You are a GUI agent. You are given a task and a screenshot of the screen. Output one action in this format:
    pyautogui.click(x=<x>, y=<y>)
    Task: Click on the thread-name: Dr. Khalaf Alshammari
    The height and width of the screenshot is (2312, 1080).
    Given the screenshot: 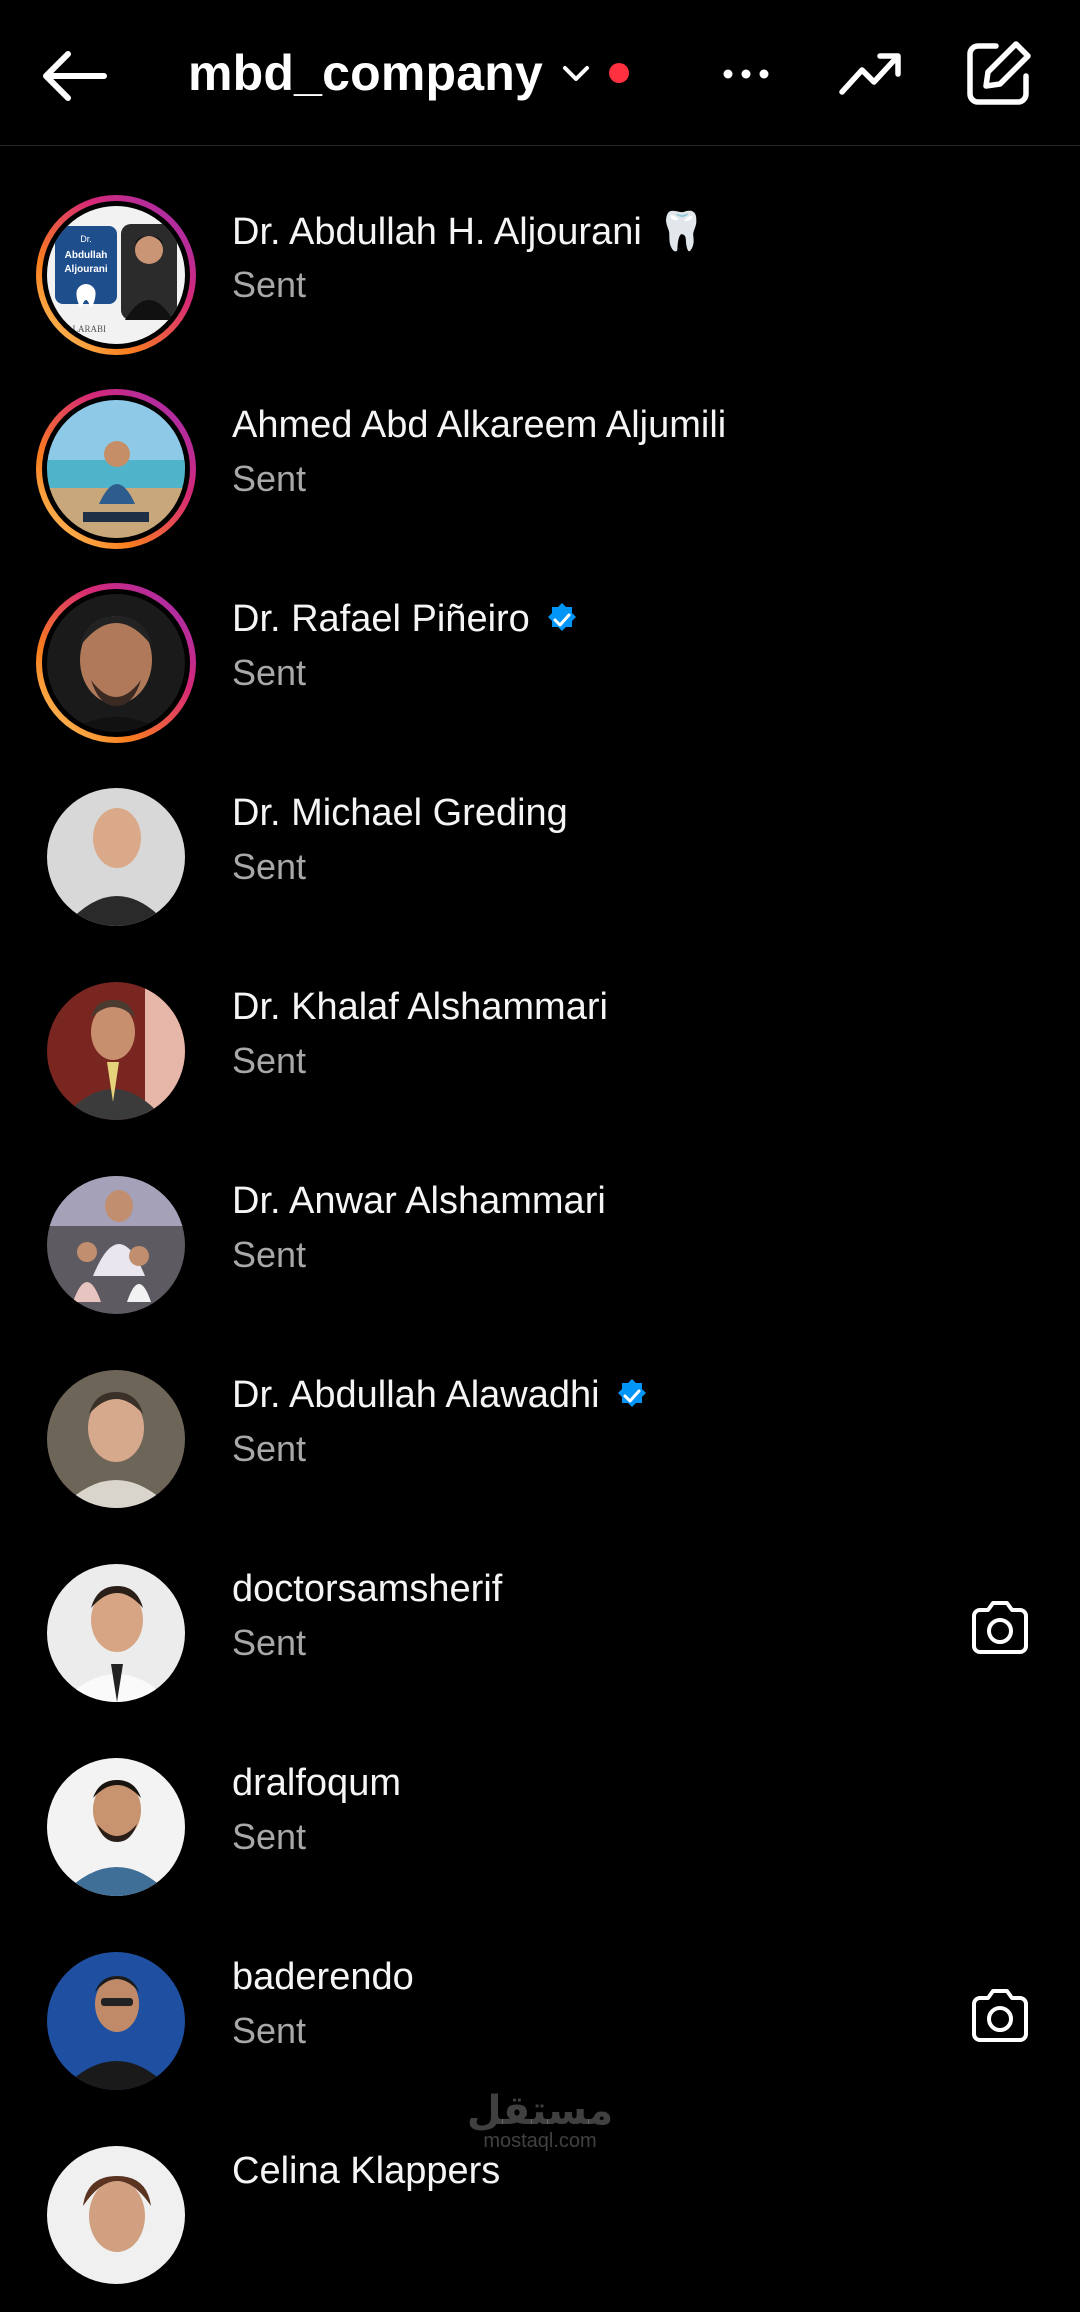 What is the action you would take?
    pyautogui.click(x=420, y=1007)
    